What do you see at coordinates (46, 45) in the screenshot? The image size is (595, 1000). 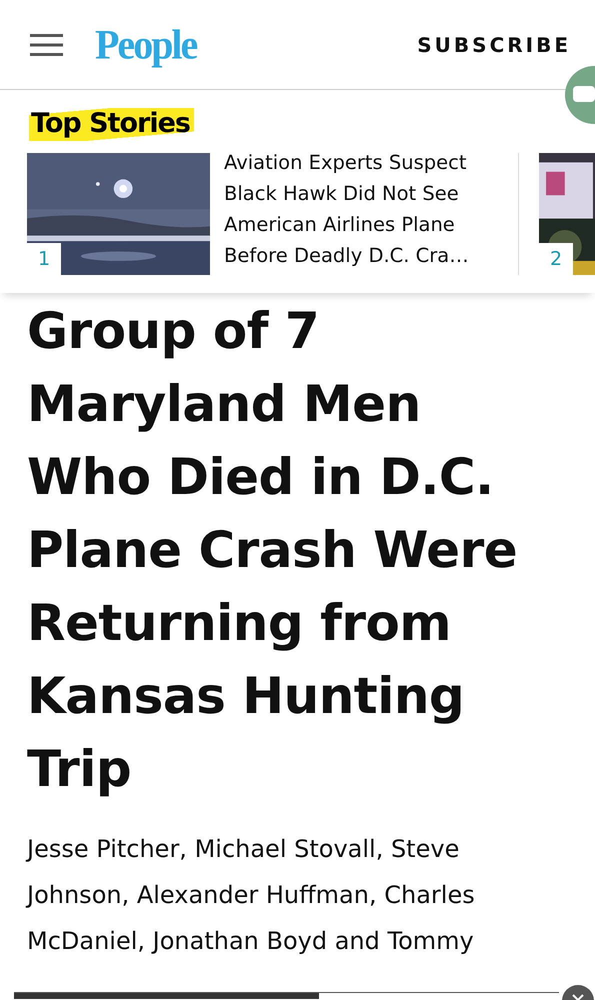 I see `menu-icon` at bounding box center [46, 45].